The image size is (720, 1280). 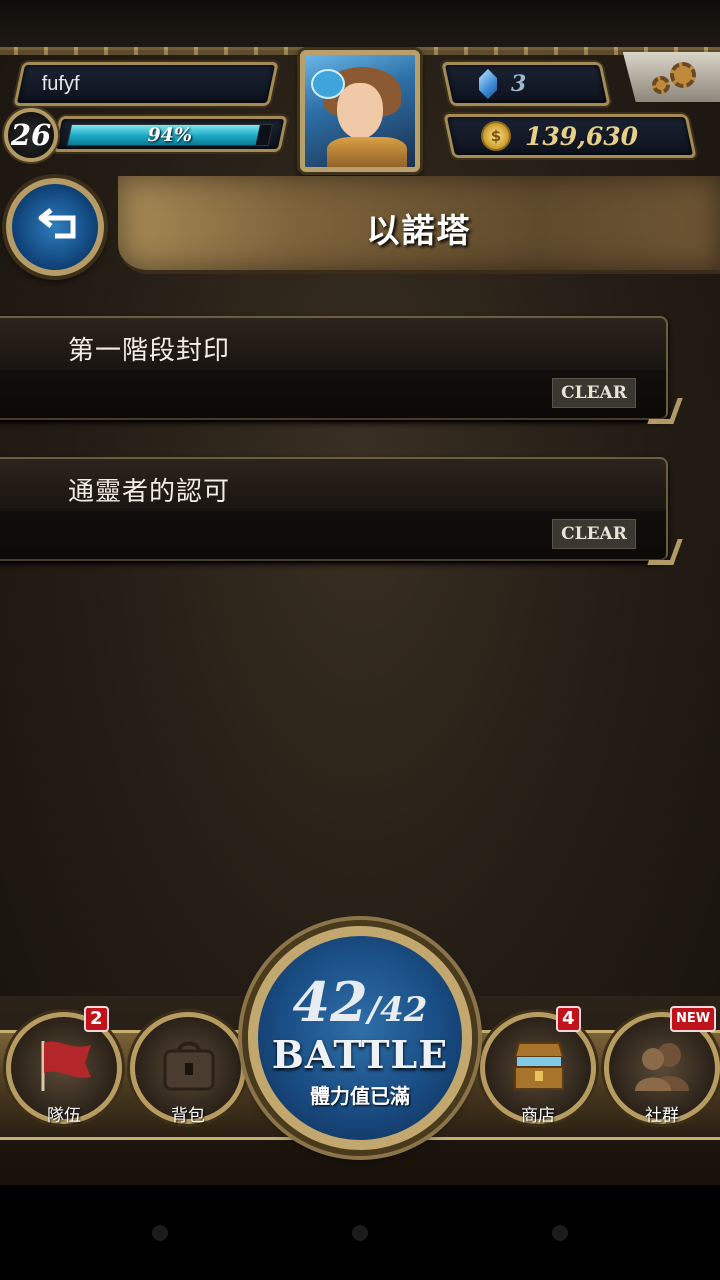 I want to click on stage-name: 第一階段封印, so click(x=149, y=351).